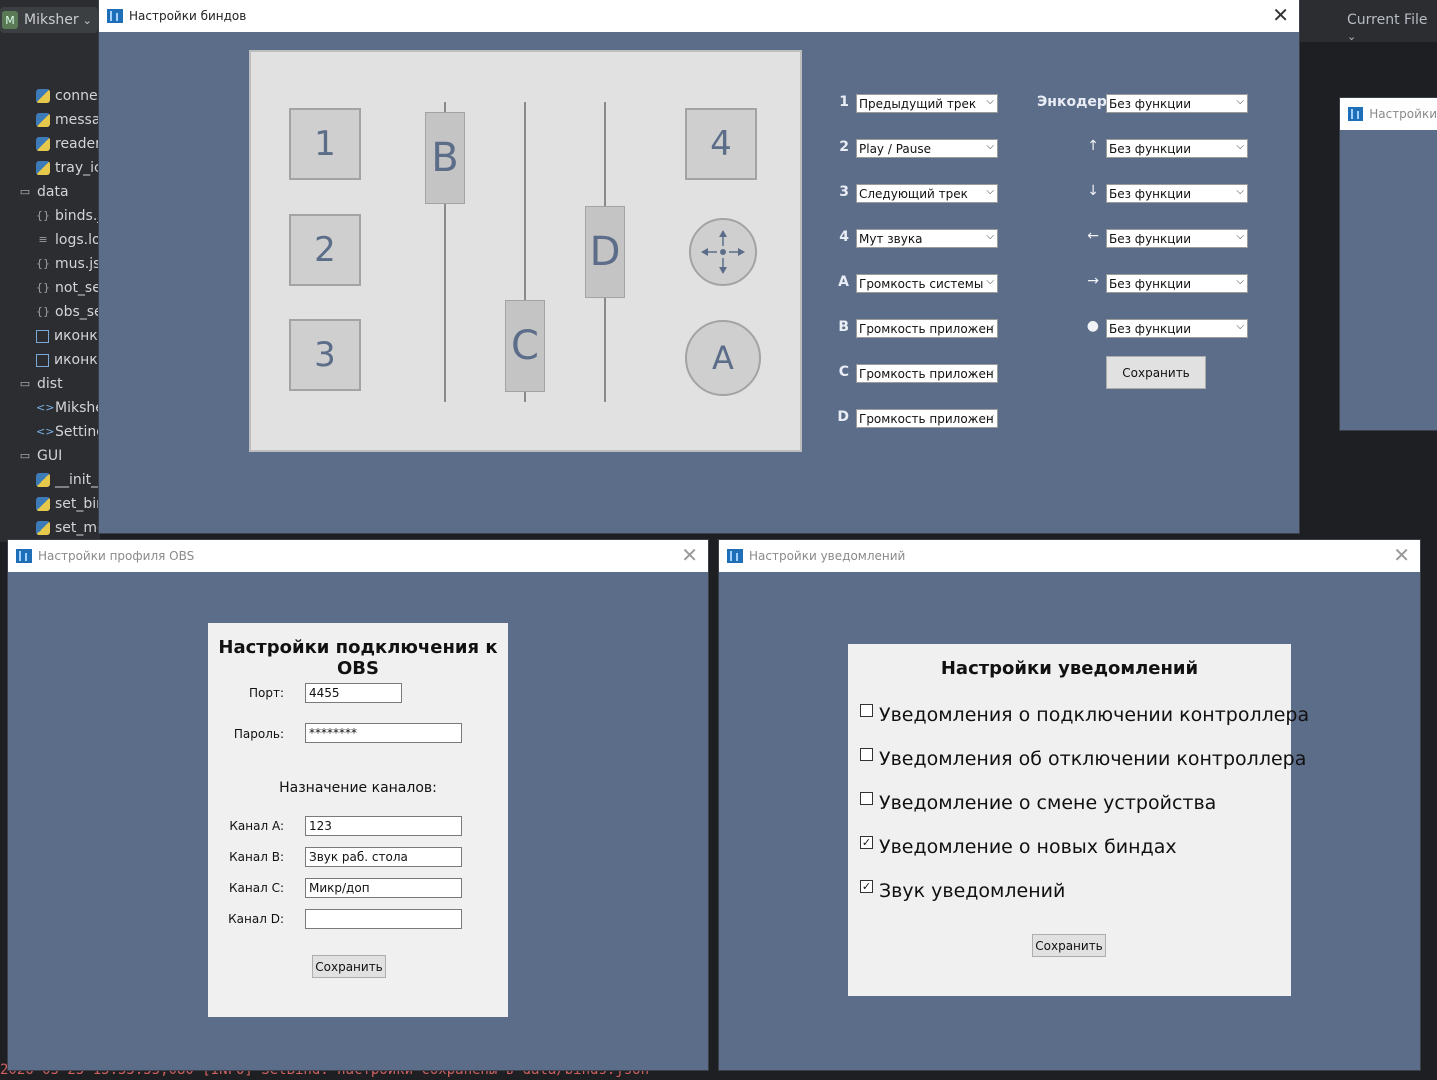 Image resolution: width=1437 pixels, height=1080 pixels. Describe the element at coordinates (723, 358) in the screenshot. I see `encoder-knob-a: A` at that location.